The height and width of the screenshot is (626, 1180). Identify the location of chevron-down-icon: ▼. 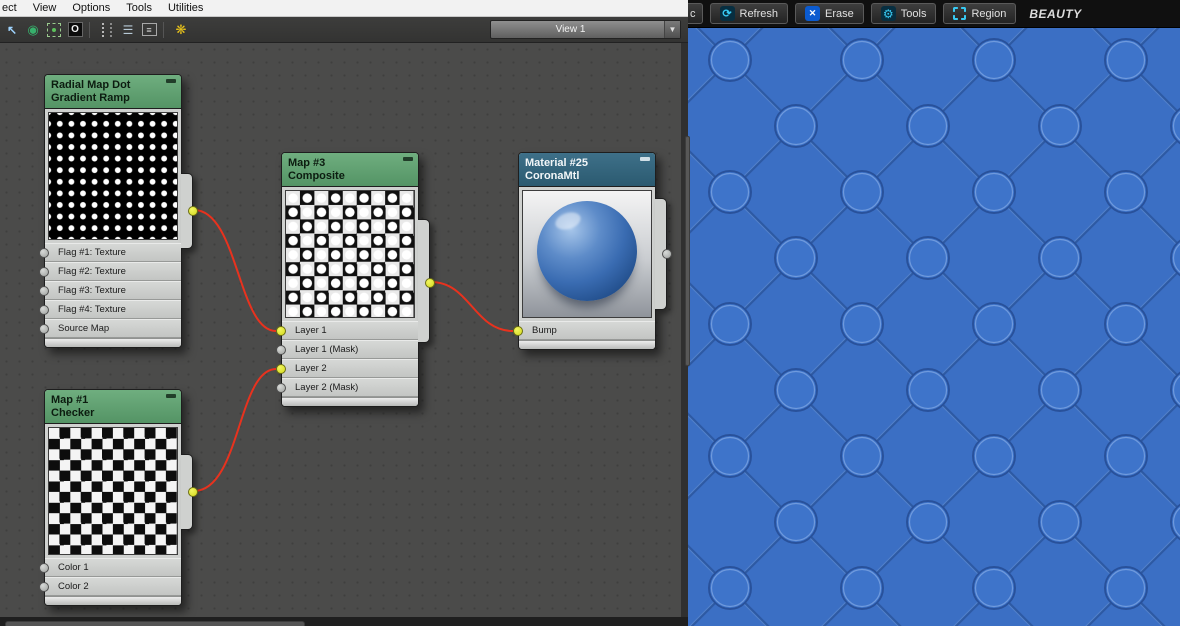
(672, 29).